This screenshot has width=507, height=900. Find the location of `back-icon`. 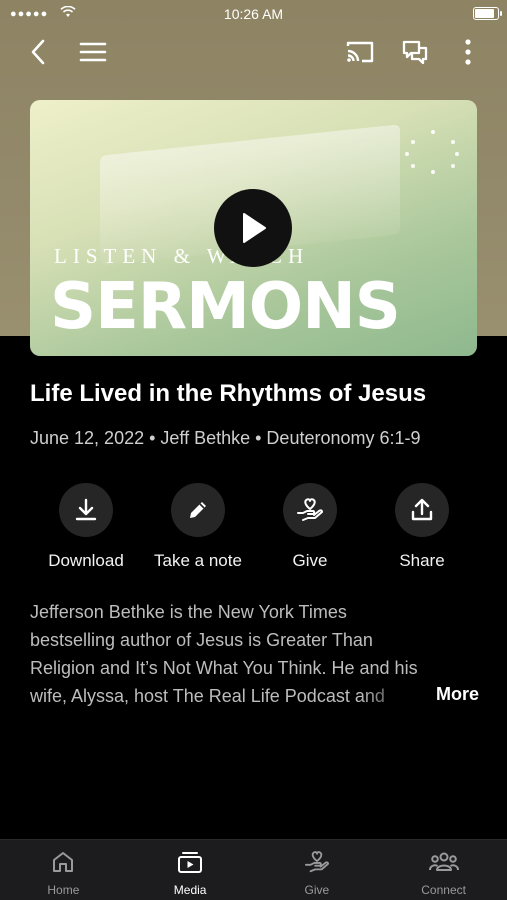

back-icon is located at coordinates (38, 52).